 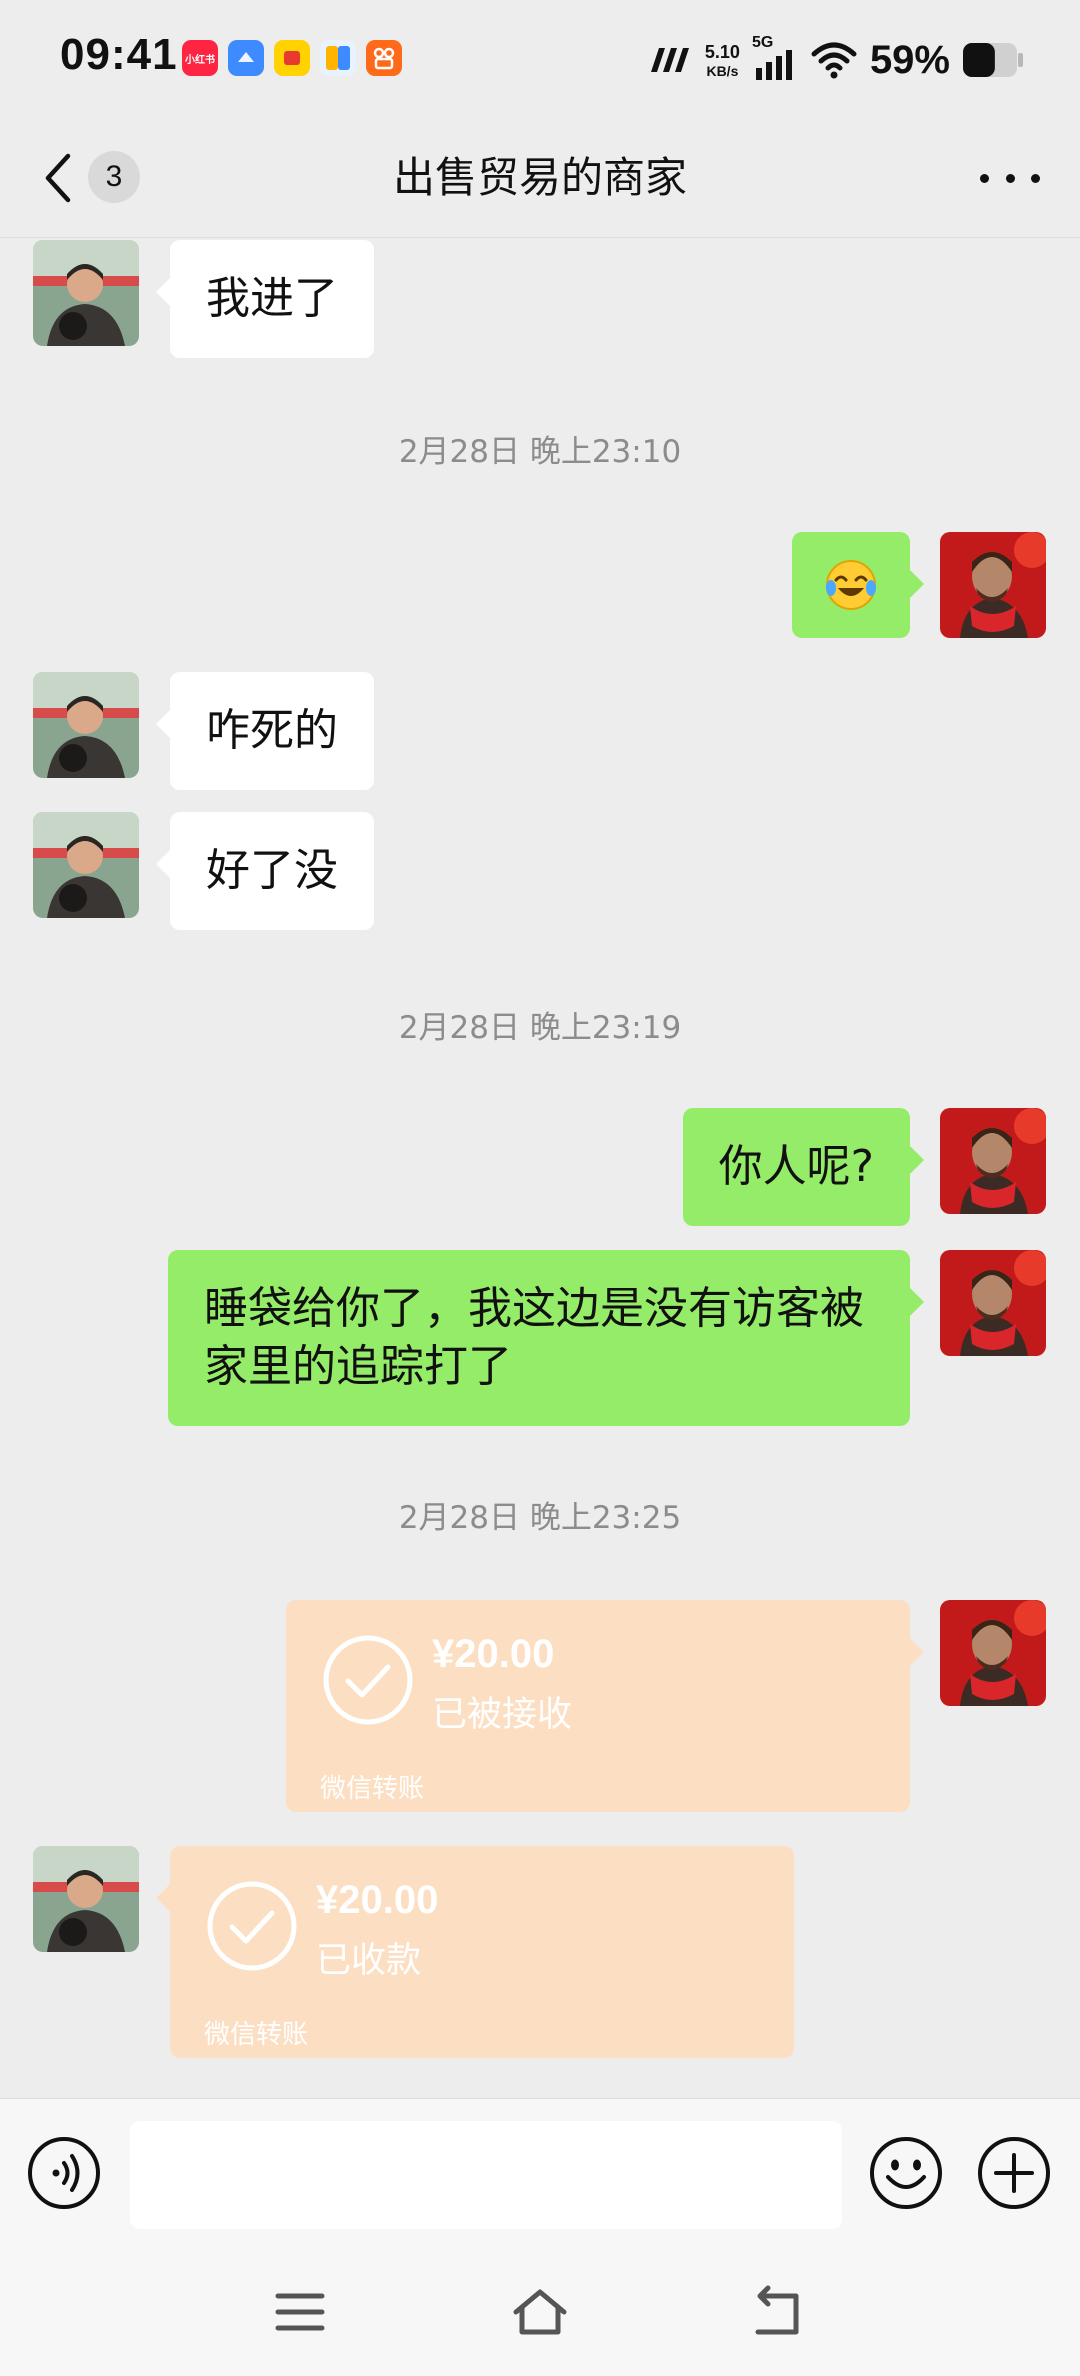 What do you see at coordinates (775, 58) in the screenshot?
I see `cellular-5g-icon: 5G` at bounding box center [775, 58].